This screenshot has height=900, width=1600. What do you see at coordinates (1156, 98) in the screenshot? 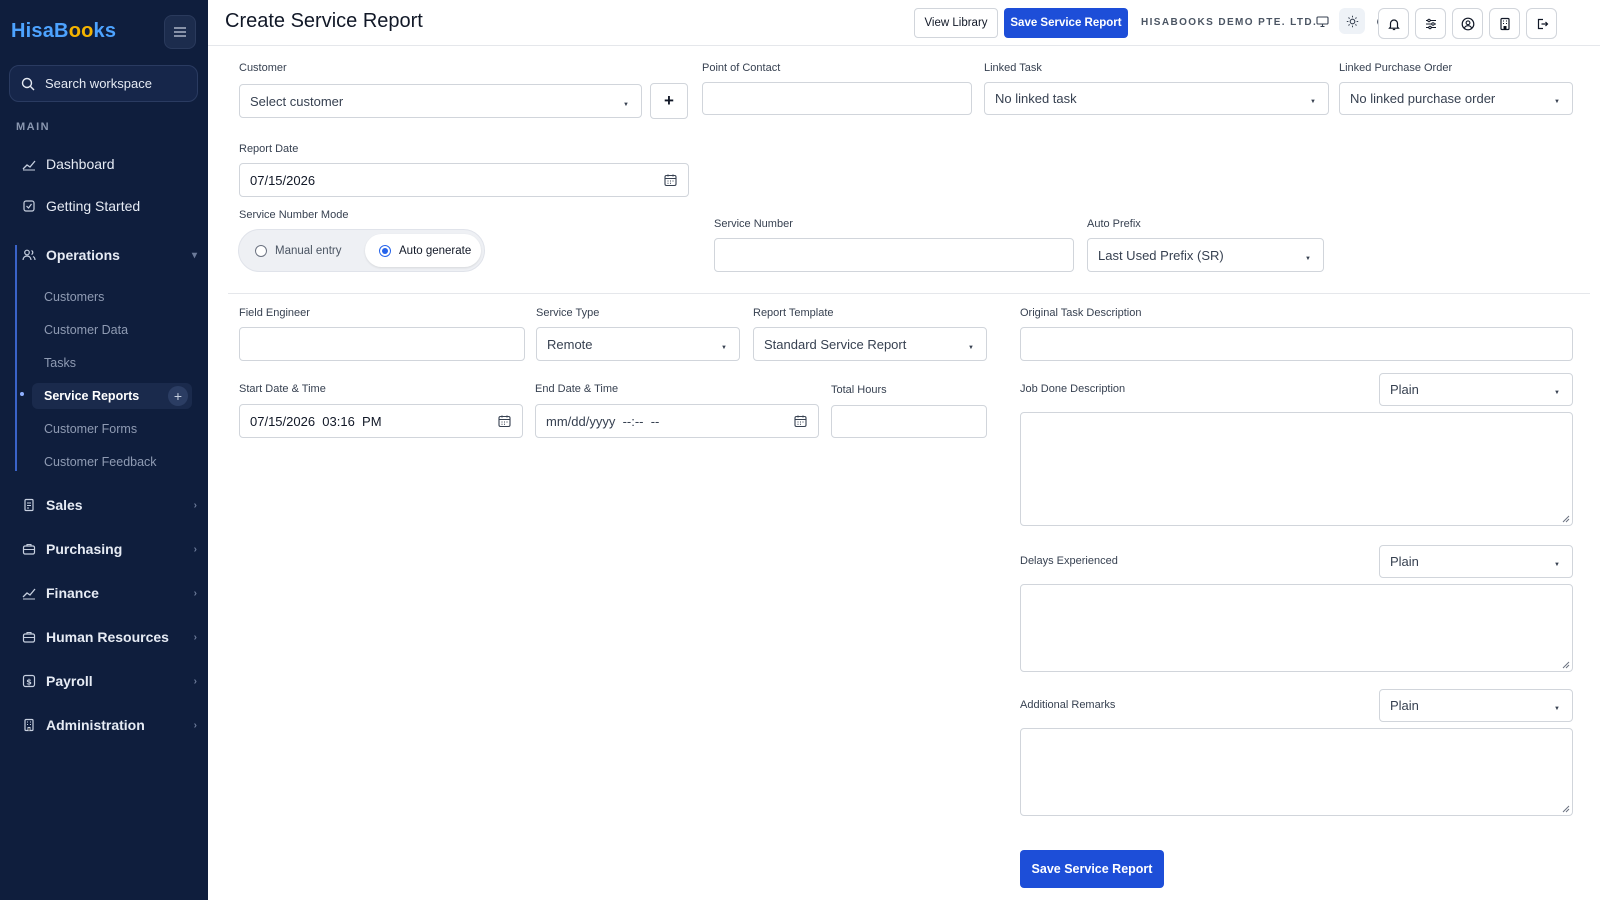
I see `linked-task-select: No linked task ▼` at bounding box center [1156, 98].